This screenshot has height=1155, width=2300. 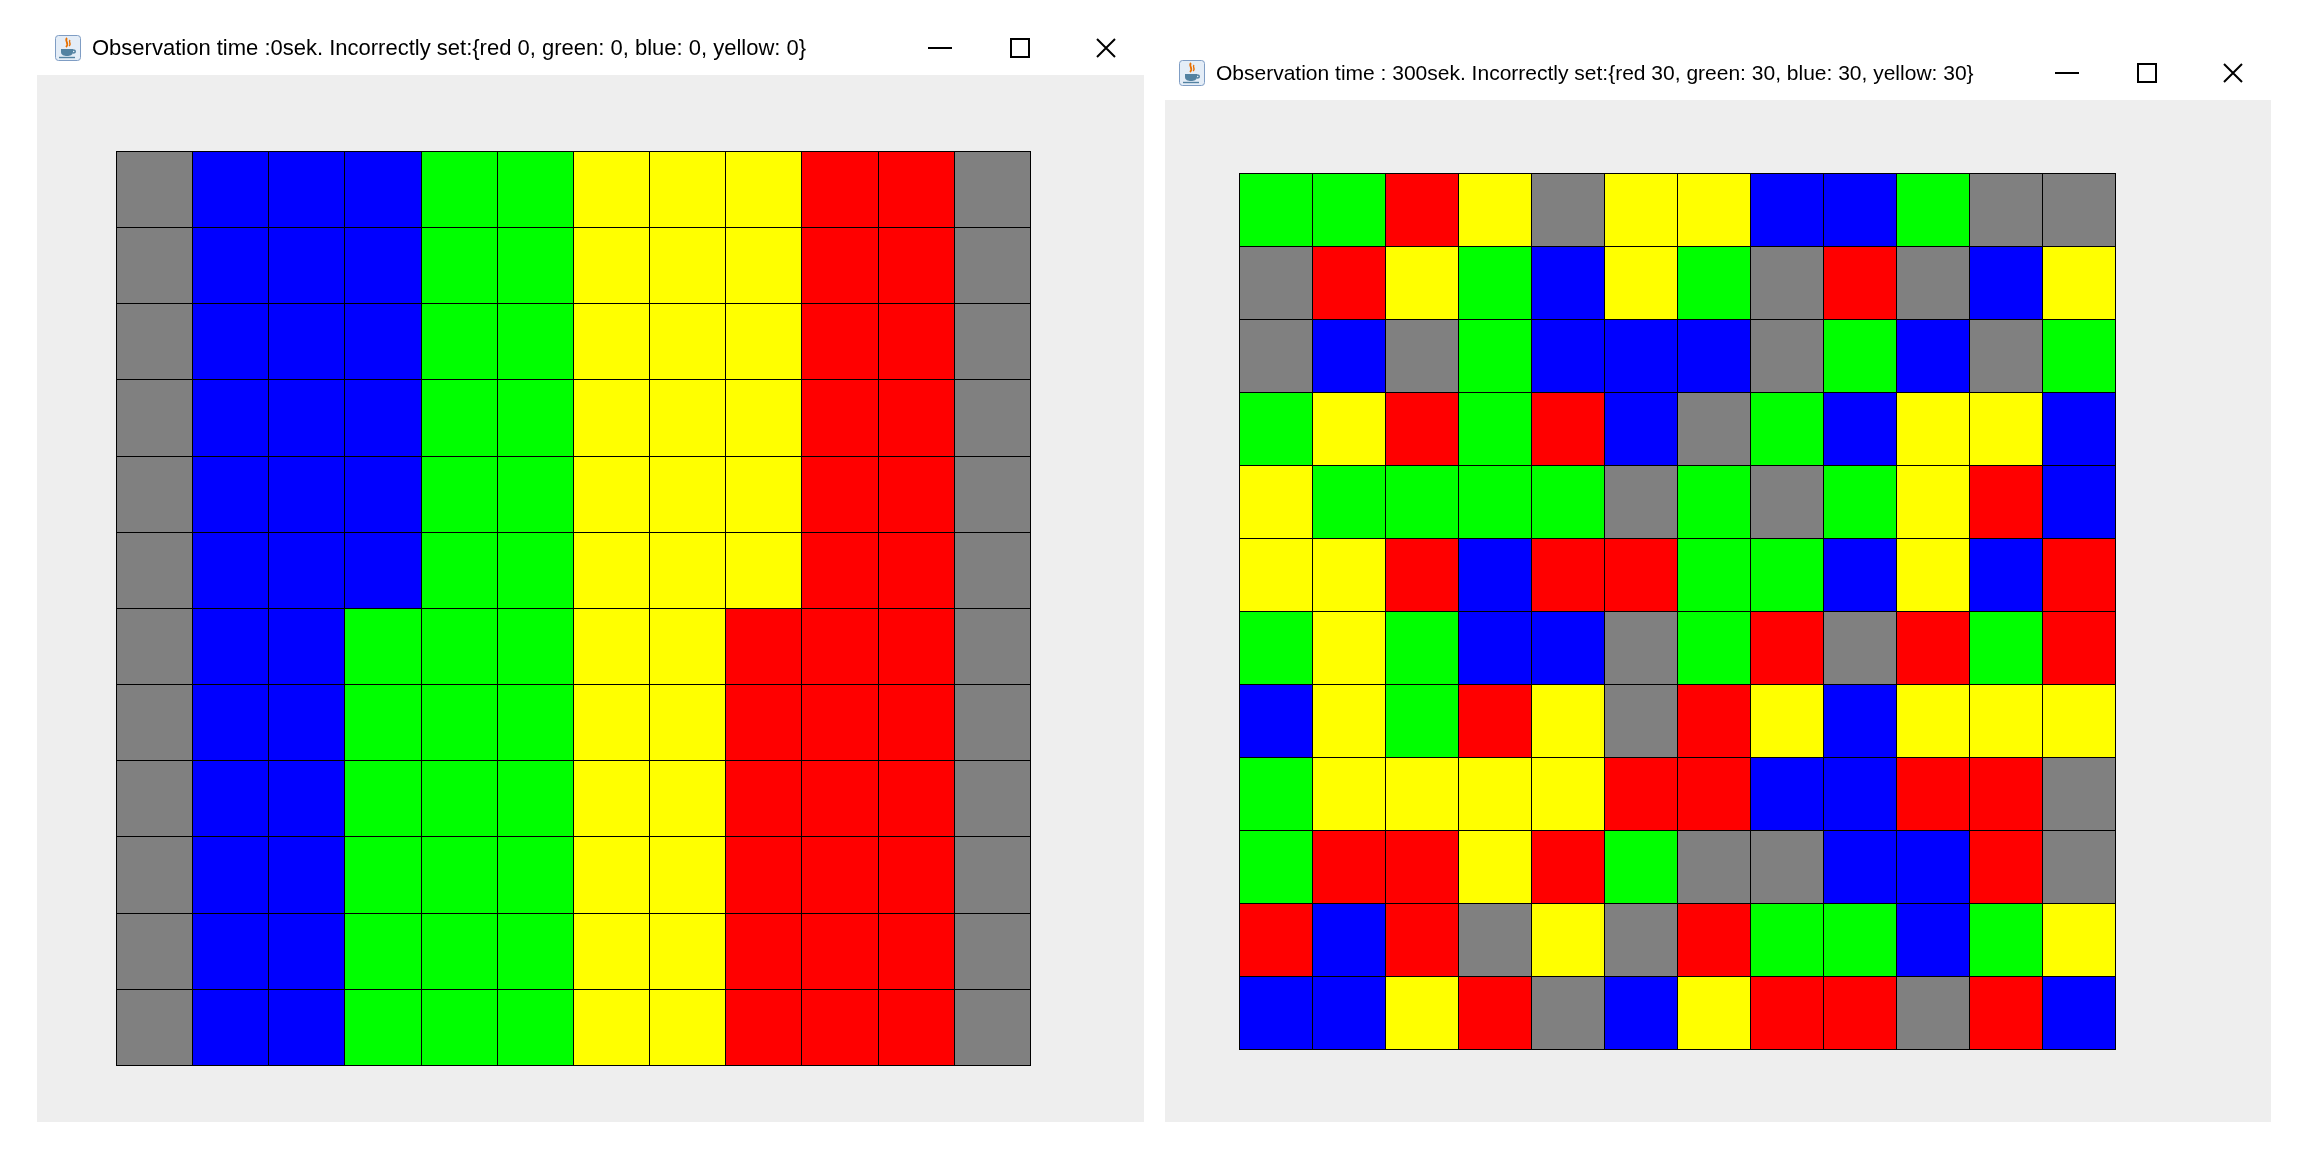 What do you see at coordinates (449, 47) in the screenshot?
I see `window-title: Observation time :0sek. Incorrectly set:{red 0, green: 0, blue: 0, yellow: 0}` at bounding box center [449, 47].